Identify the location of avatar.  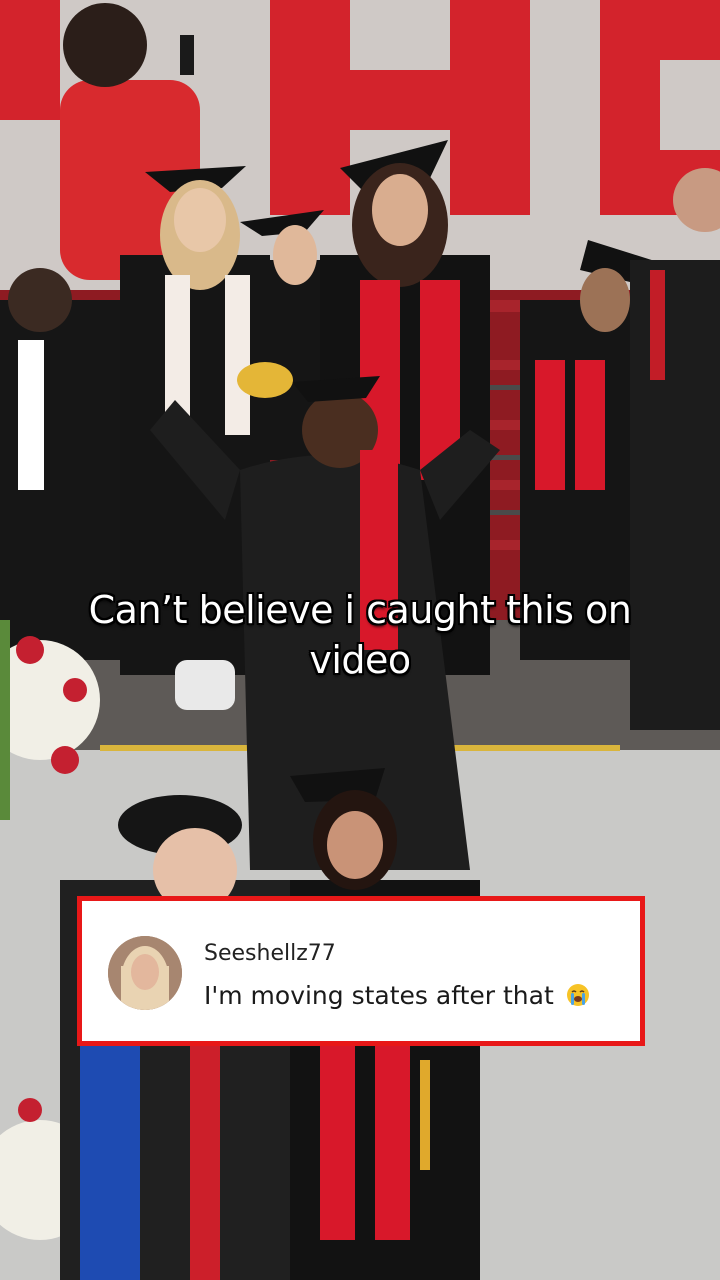
(145, 973).